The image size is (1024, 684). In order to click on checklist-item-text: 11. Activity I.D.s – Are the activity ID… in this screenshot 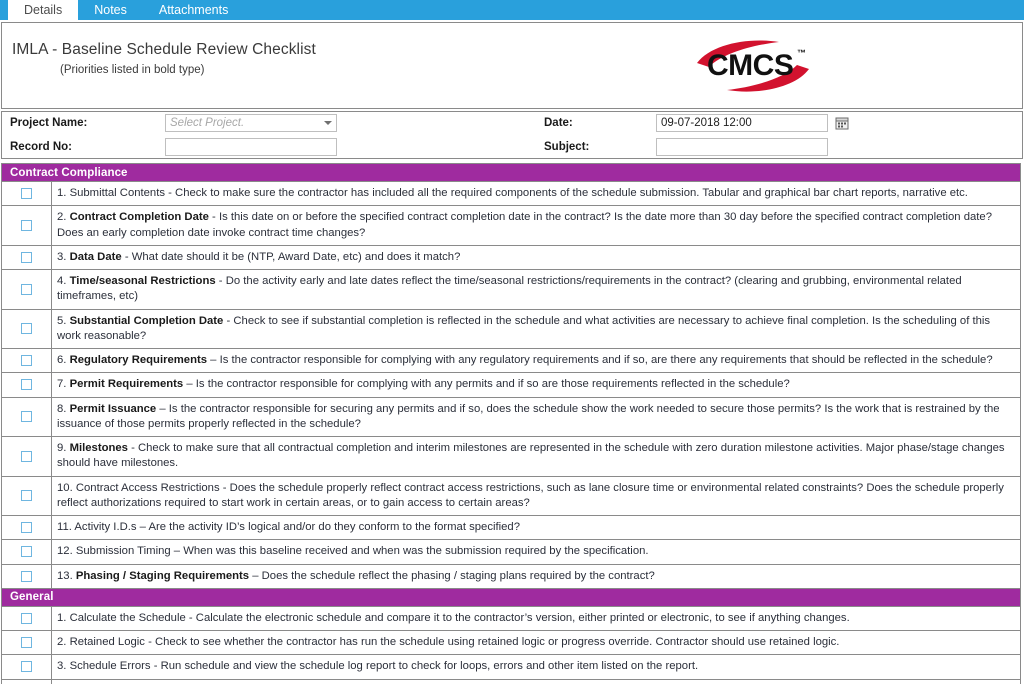, I will do `click(536, 527)`.